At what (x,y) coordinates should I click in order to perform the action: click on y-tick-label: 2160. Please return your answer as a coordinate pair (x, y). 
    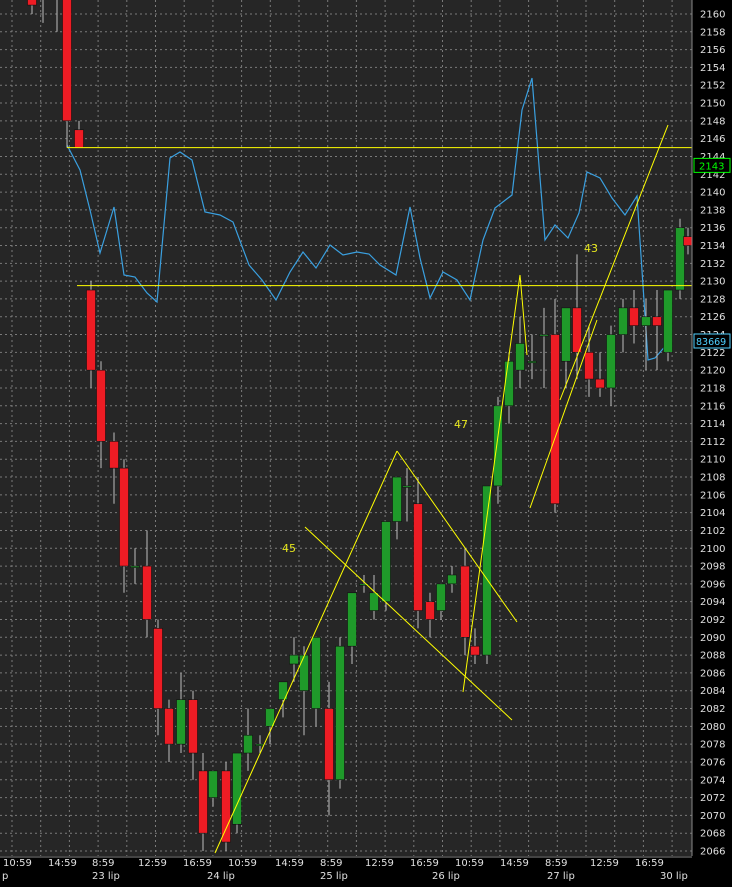
    Looking at the image, I should click on (712, 15).